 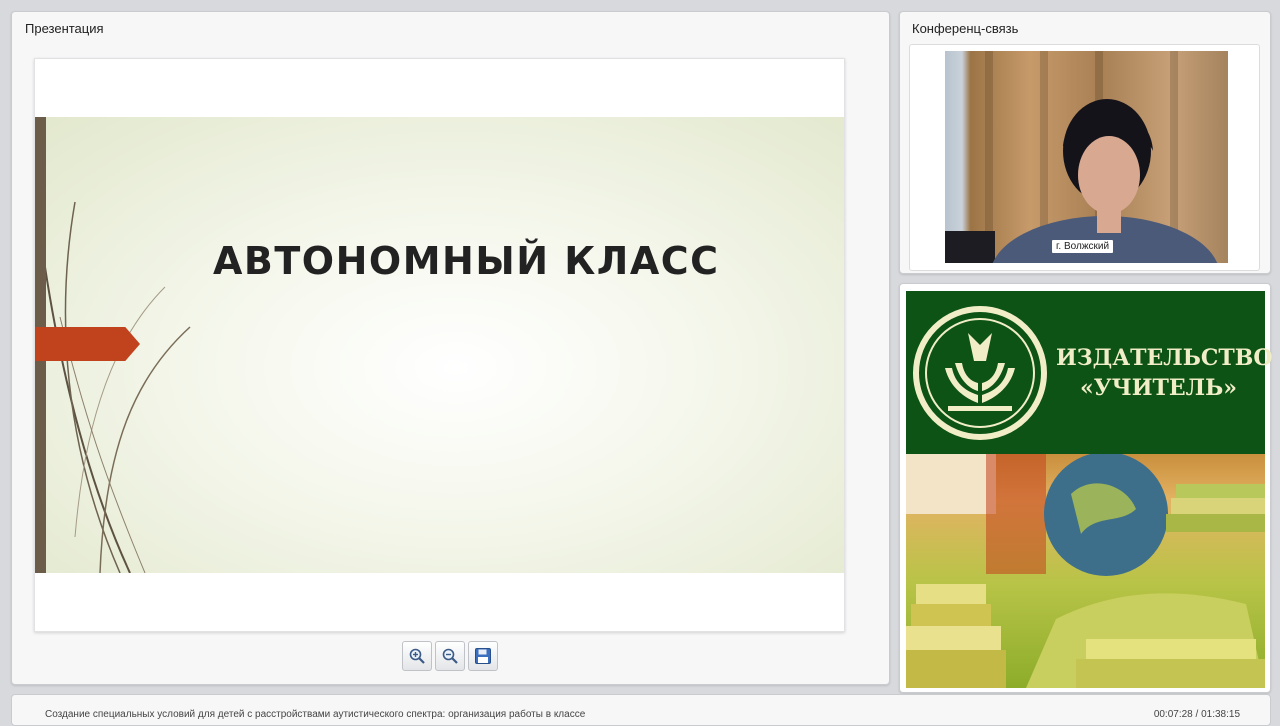 I want to click on publisher-name: ИЗДАТЕЛЬСТВО «УЧИТЕЛЬ», so click(x=1164, y=373).